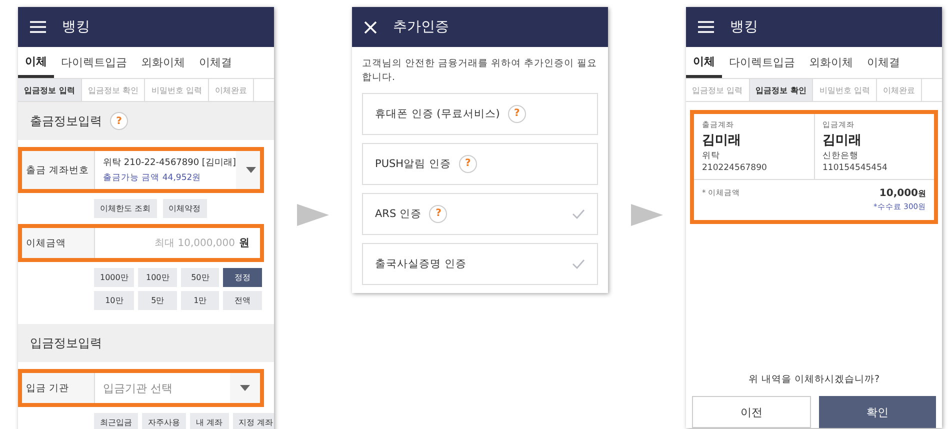  Describe the element at coordinates (480, 213) in the screenshot. I see `auth-option: ARS 인증 ?` at that location.